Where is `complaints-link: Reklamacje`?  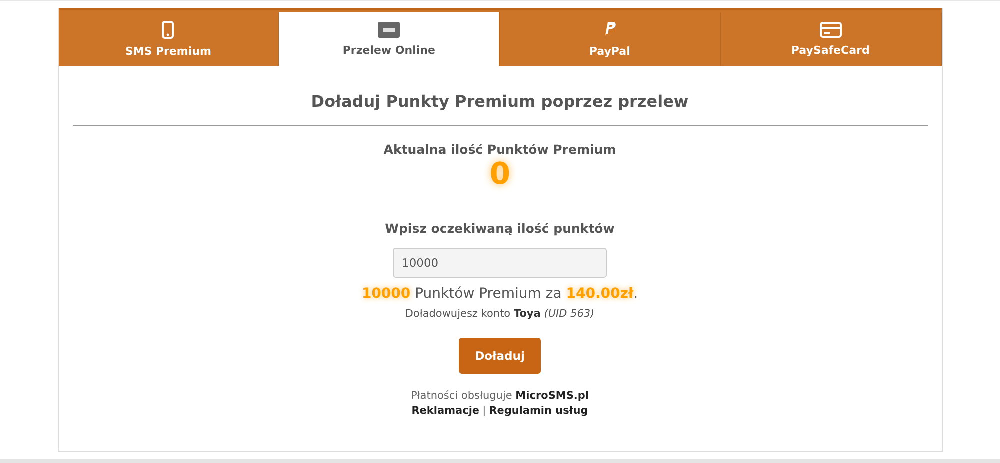 complaints-link: Reklamacje is located at coordinates (446, 411).